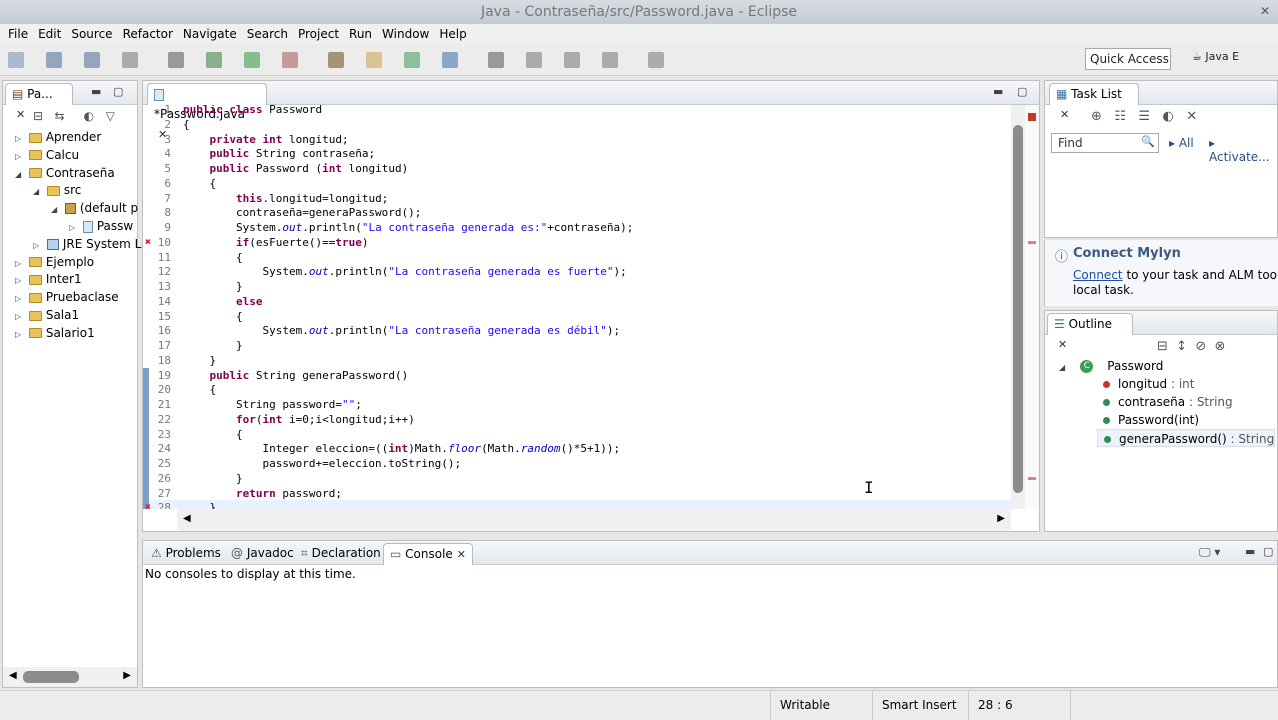  Describe the element at coordinates (577, 212) in the screenshot. I see `code-line: 8 contraseña=generaPassword();` at that location.